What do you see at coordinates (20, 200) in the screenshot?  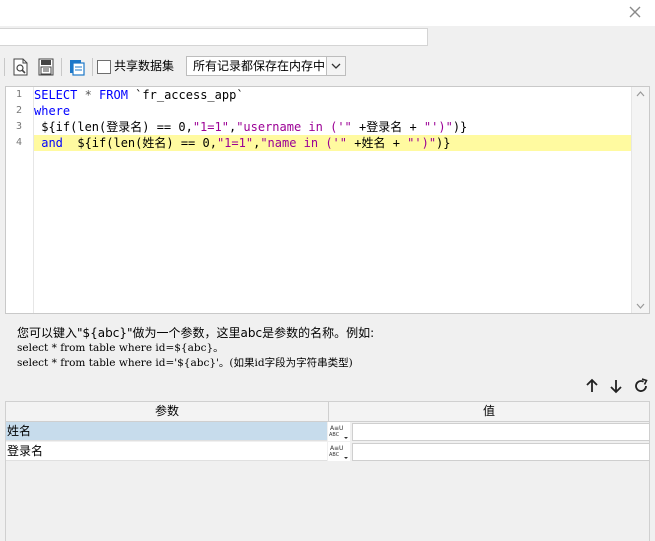 I see `line-number-gutter: 1 2 3 4` at bounding box center [20, 200].